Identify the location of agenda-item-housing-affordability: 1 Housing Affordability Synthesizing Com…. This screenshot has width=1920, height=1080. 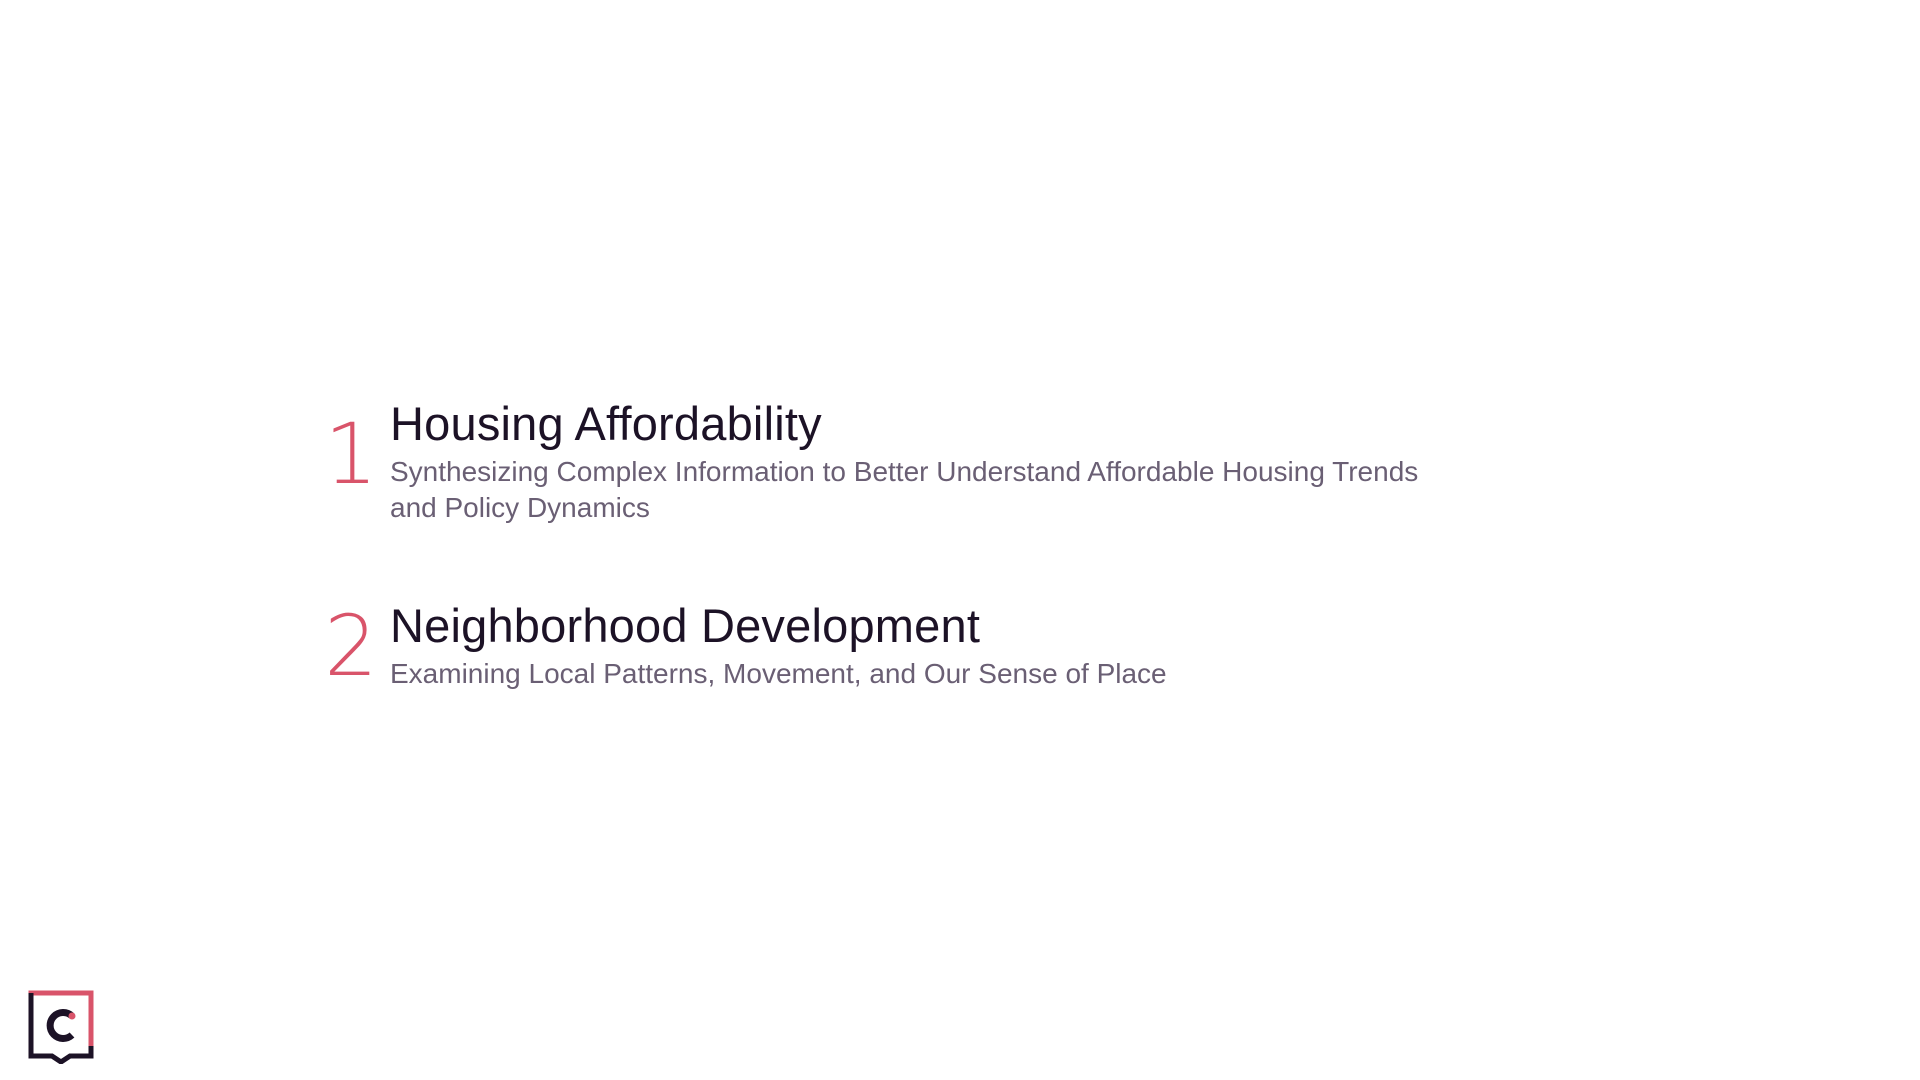
(887, 461).